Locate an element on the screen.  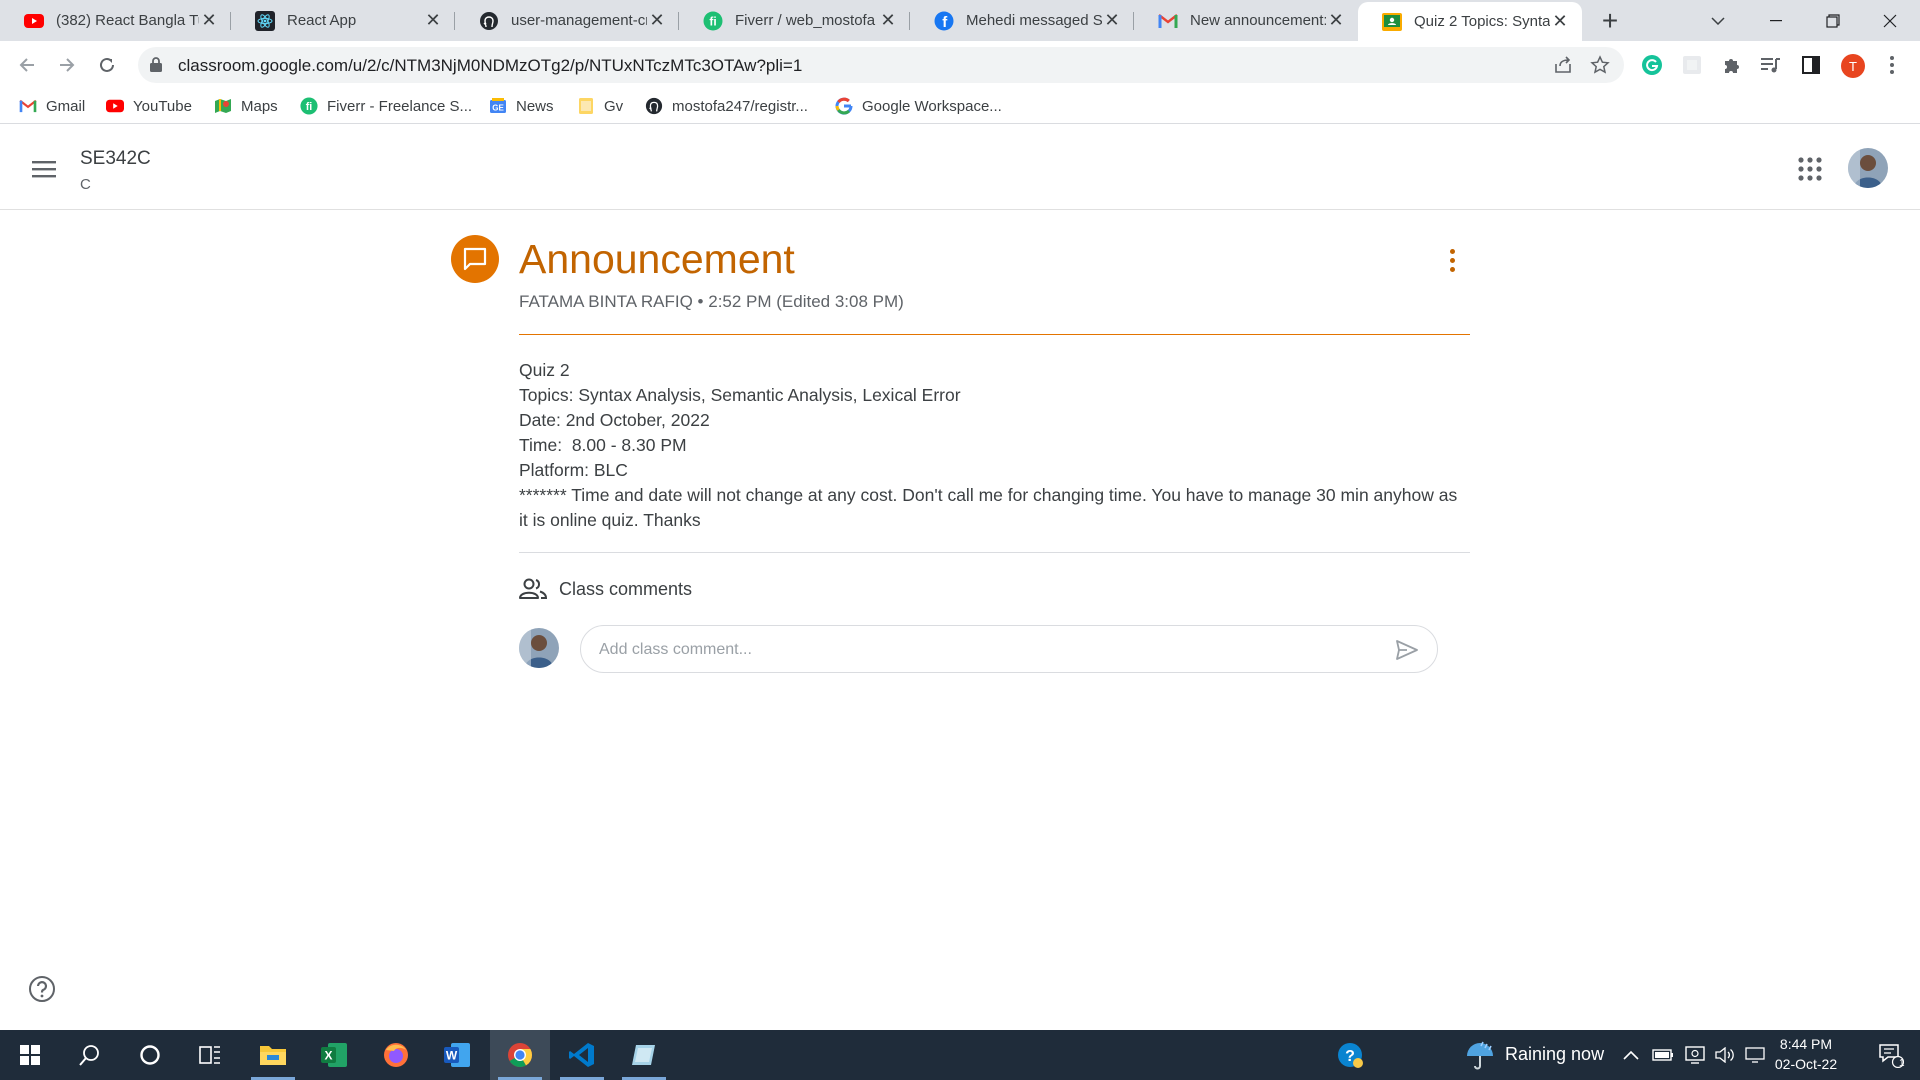
comment-box is located at coordinates (1009, 649).